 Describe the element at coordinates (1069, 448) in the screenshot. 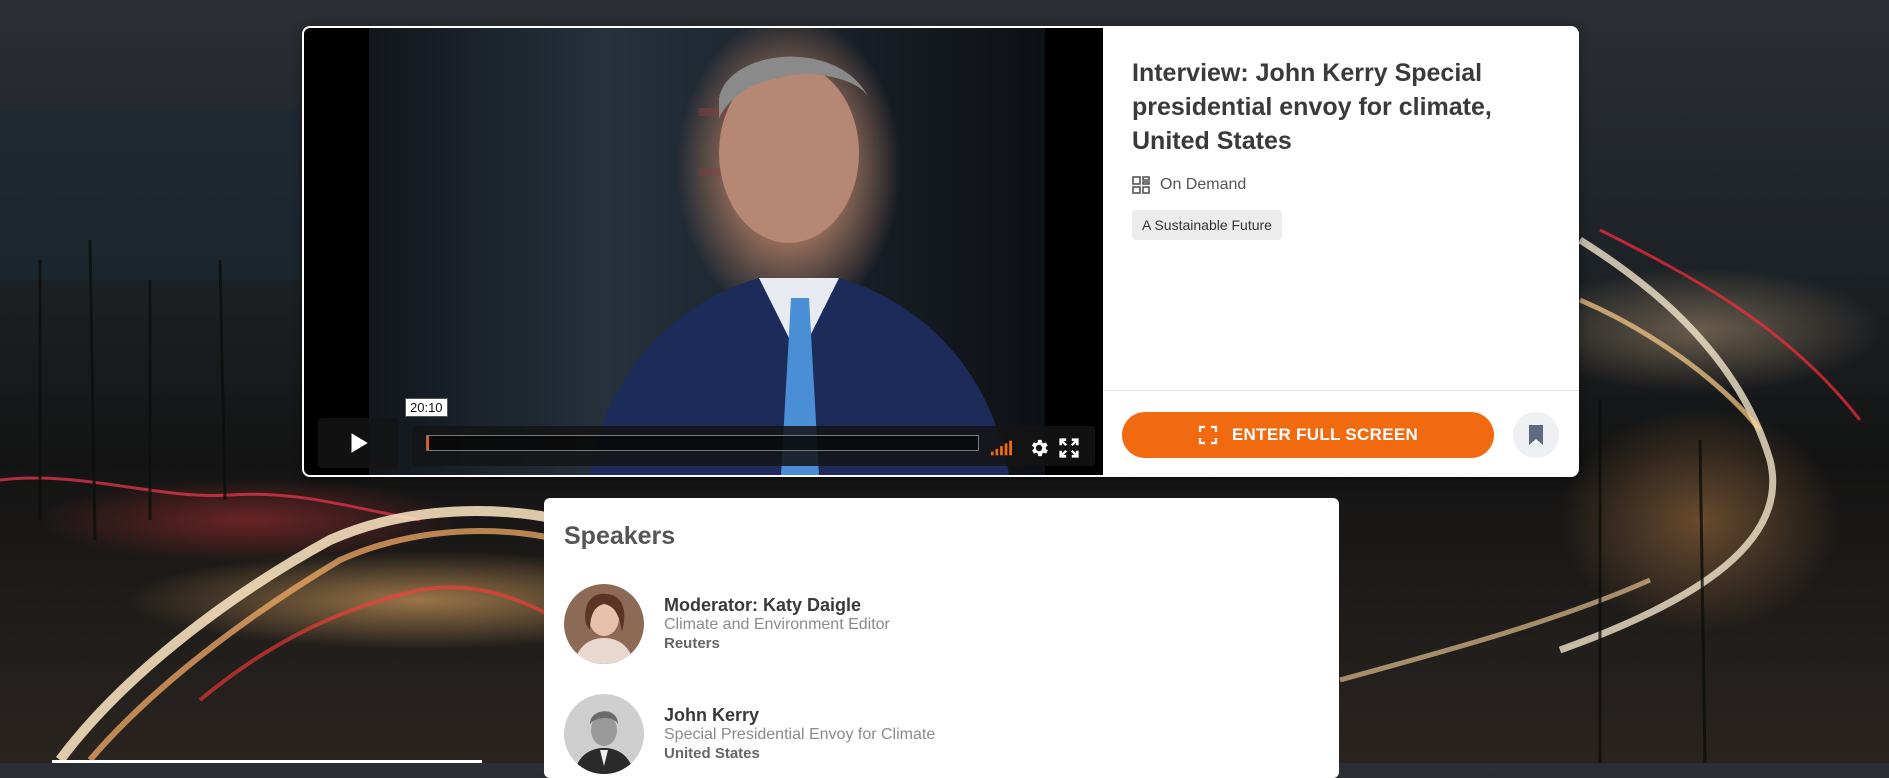

I see `fullscreen-icon` at that location.